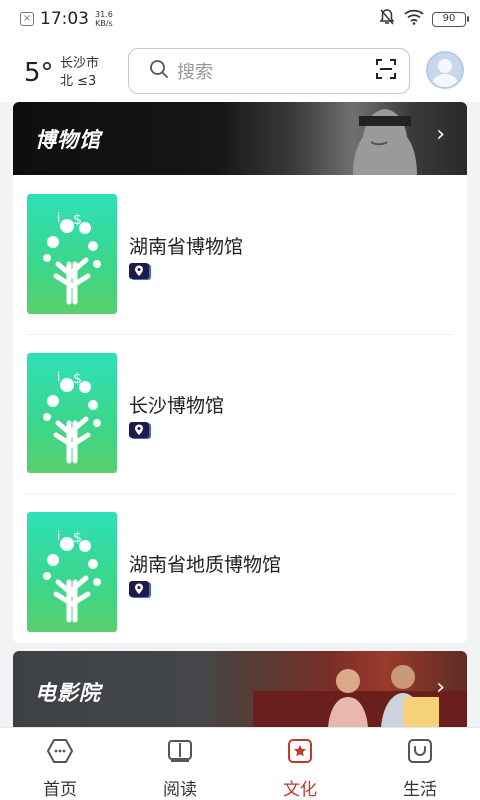  What do you see at coordinates (300, 753) in the screenshot?
I see `star-frame-icon` at bounding box center [300, 753].